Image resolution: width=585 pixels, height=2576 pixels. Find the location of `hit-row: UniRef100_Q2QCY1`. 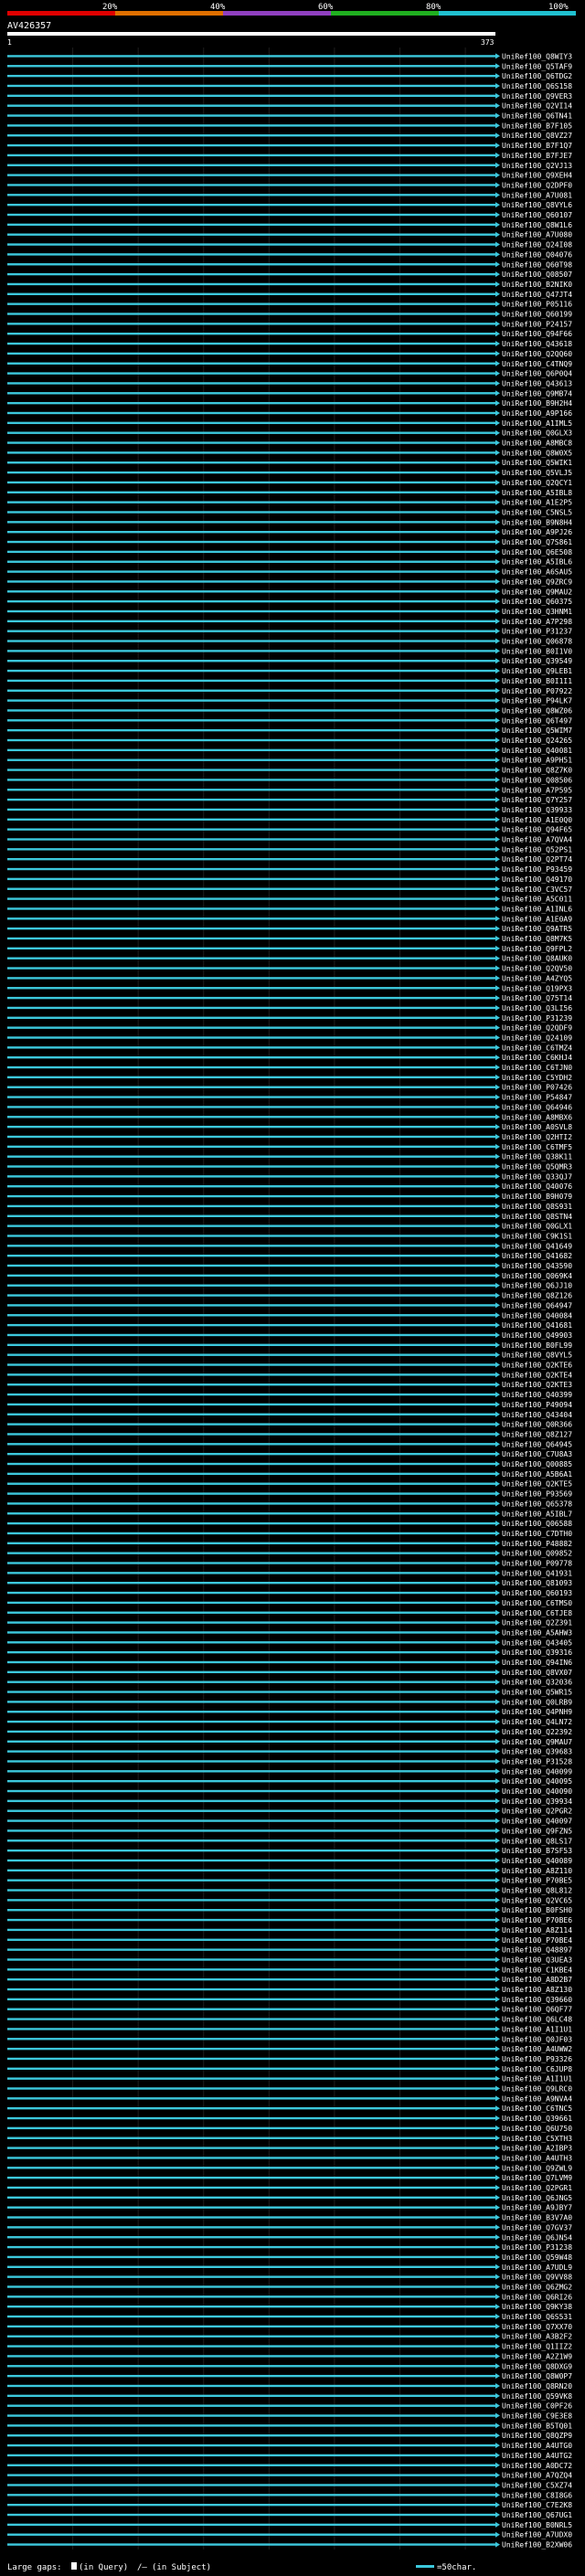

hit-row: UniRef100_Q2QCY1 is located at coordinates (289, 483).